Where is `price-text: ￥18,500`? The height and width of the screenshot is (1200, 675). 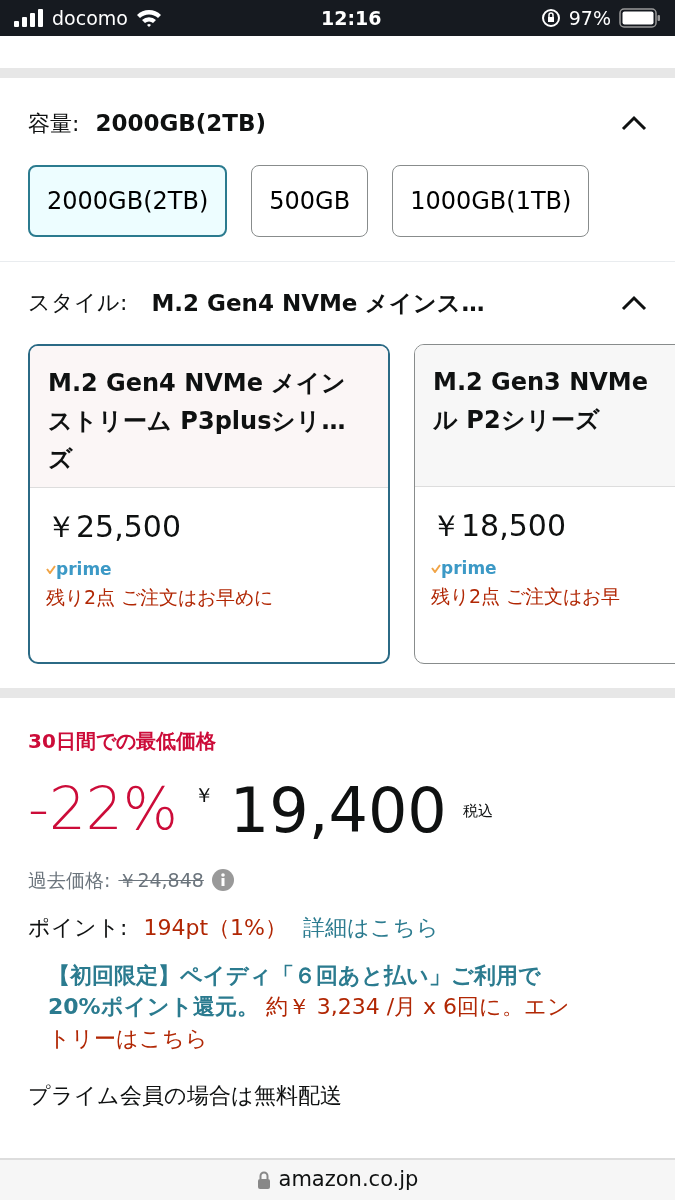
price-text: ￥18,500 is located at coordinates (499, 526).